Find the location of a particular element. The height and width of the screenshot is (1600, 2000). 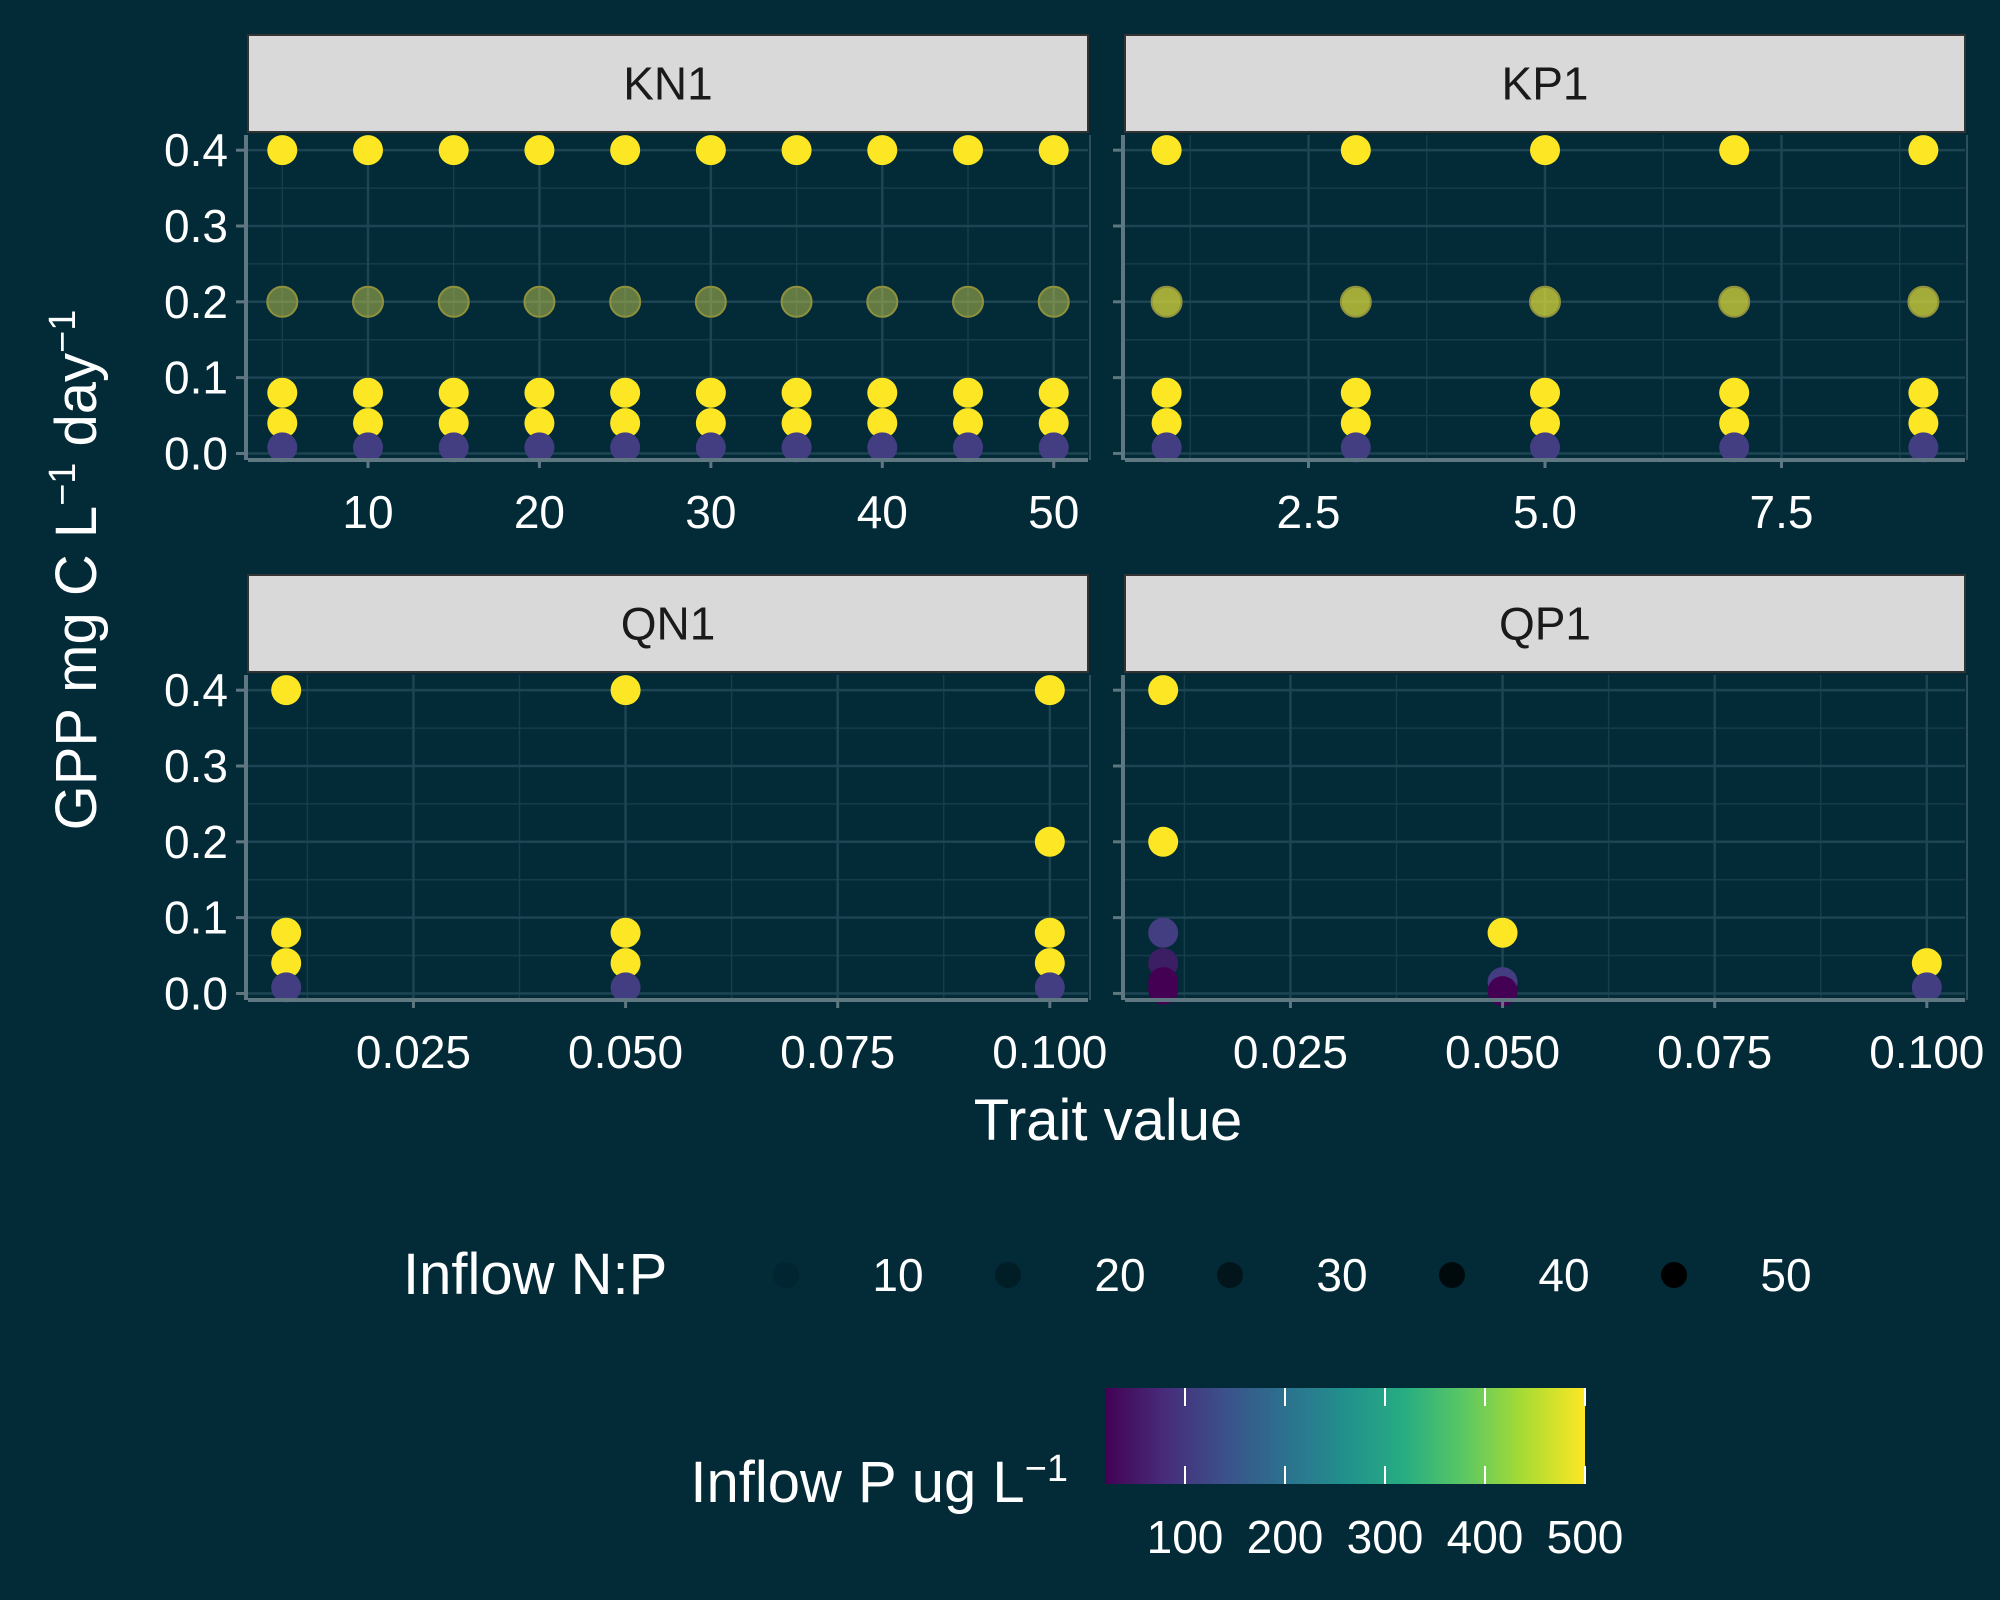

size-legend: Inflow N:P 10 20 30 40 50 is located at coordinates (1107, 1274).